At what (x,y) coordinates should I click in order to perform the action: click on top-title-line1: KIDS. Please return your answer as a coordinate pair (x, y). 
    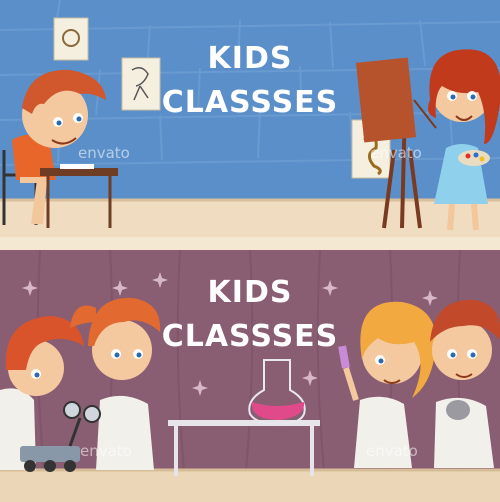
    Looking at the image, I should click on (250, 58).